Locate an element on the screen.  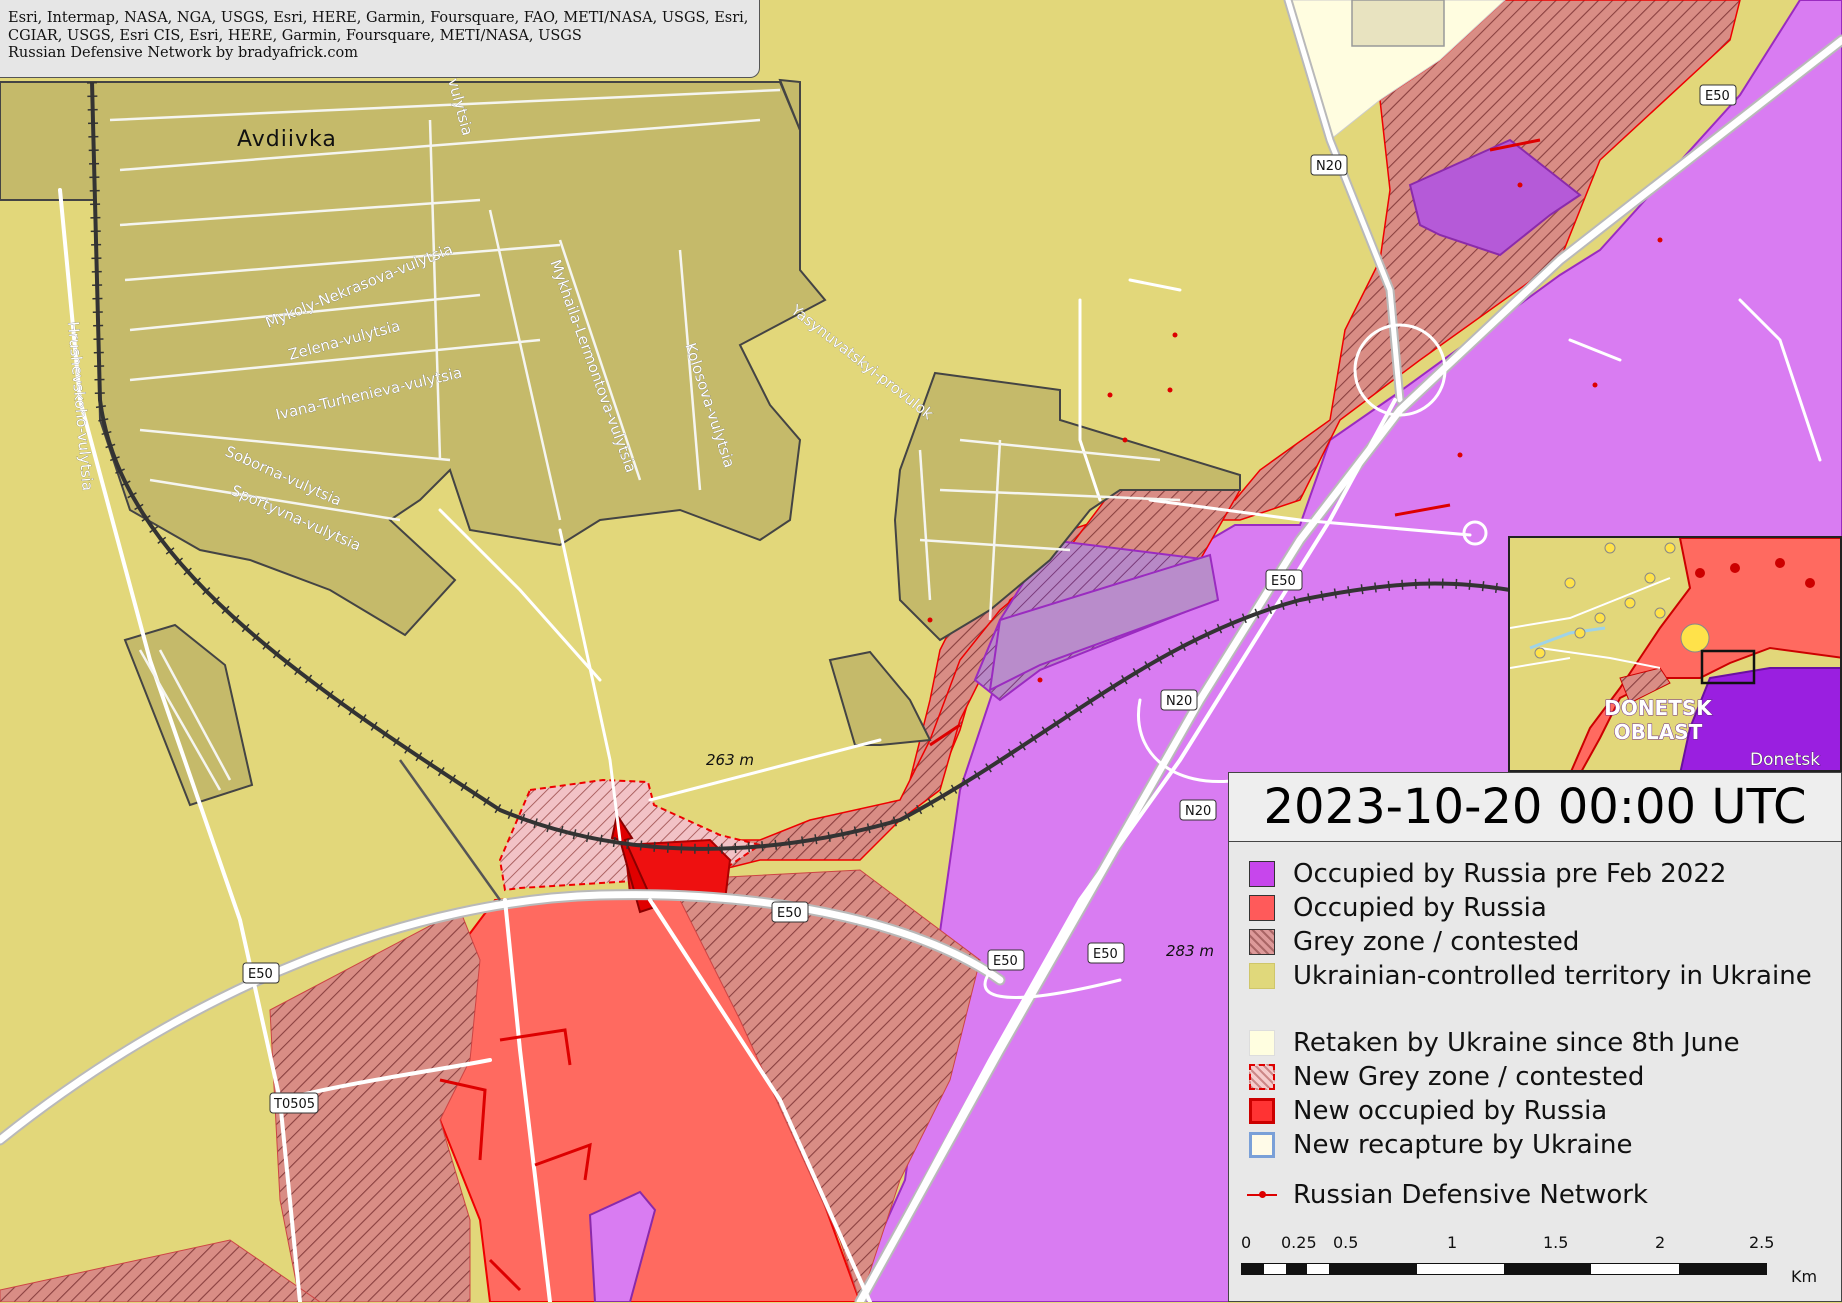
scale-tick: 1.5 is located at coordinates (1556, 1242).